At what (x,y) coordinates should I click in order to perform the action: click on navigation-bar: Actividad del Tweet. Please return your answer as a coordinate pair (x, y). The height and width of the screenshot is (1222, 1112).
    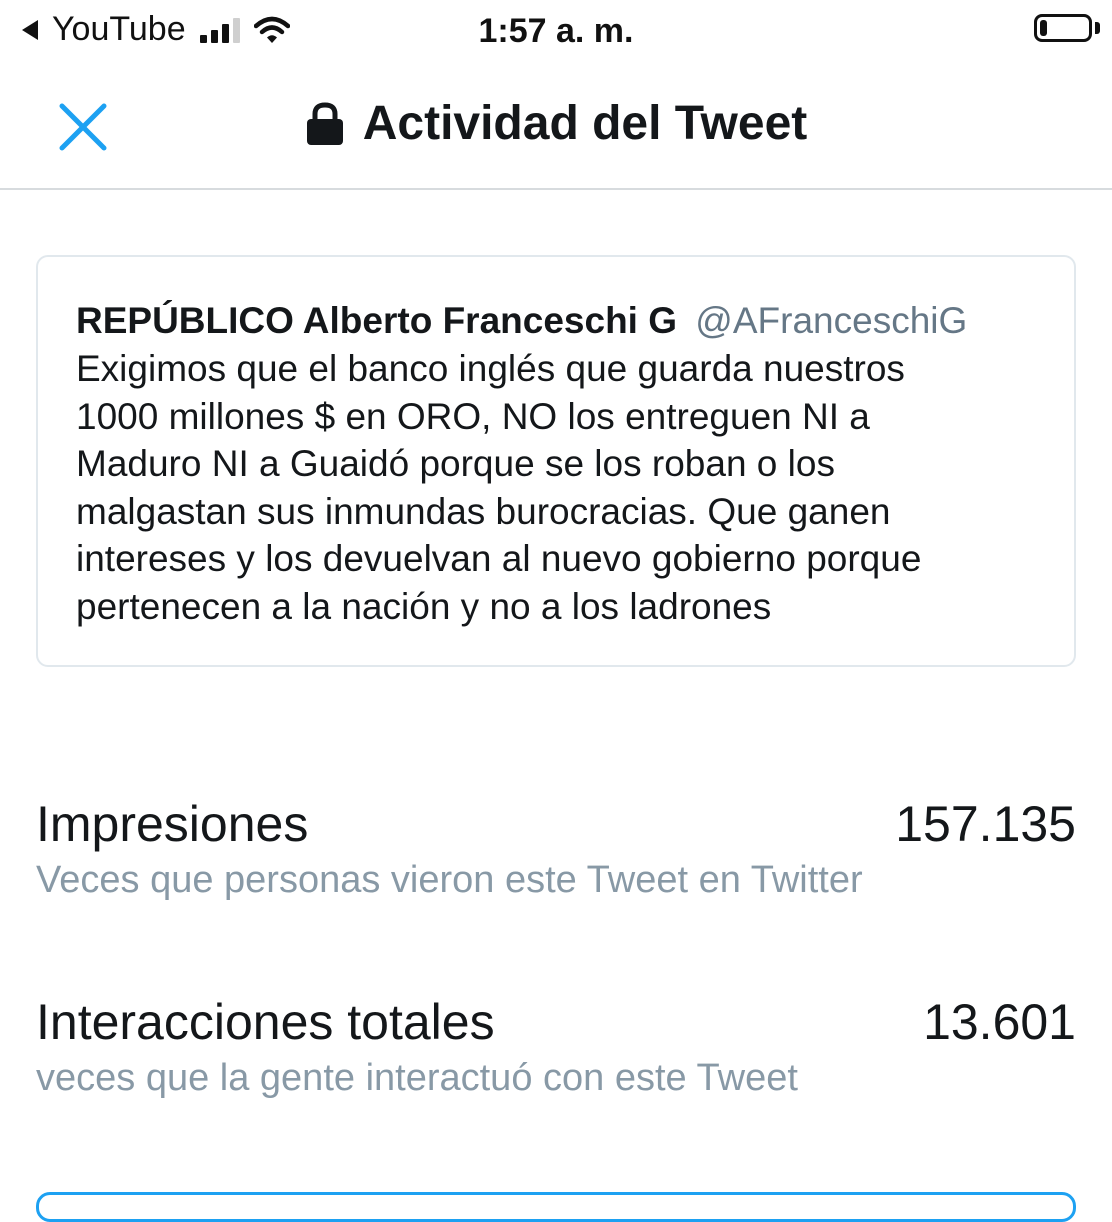
    Looking at the image, I should click on (556, 127).